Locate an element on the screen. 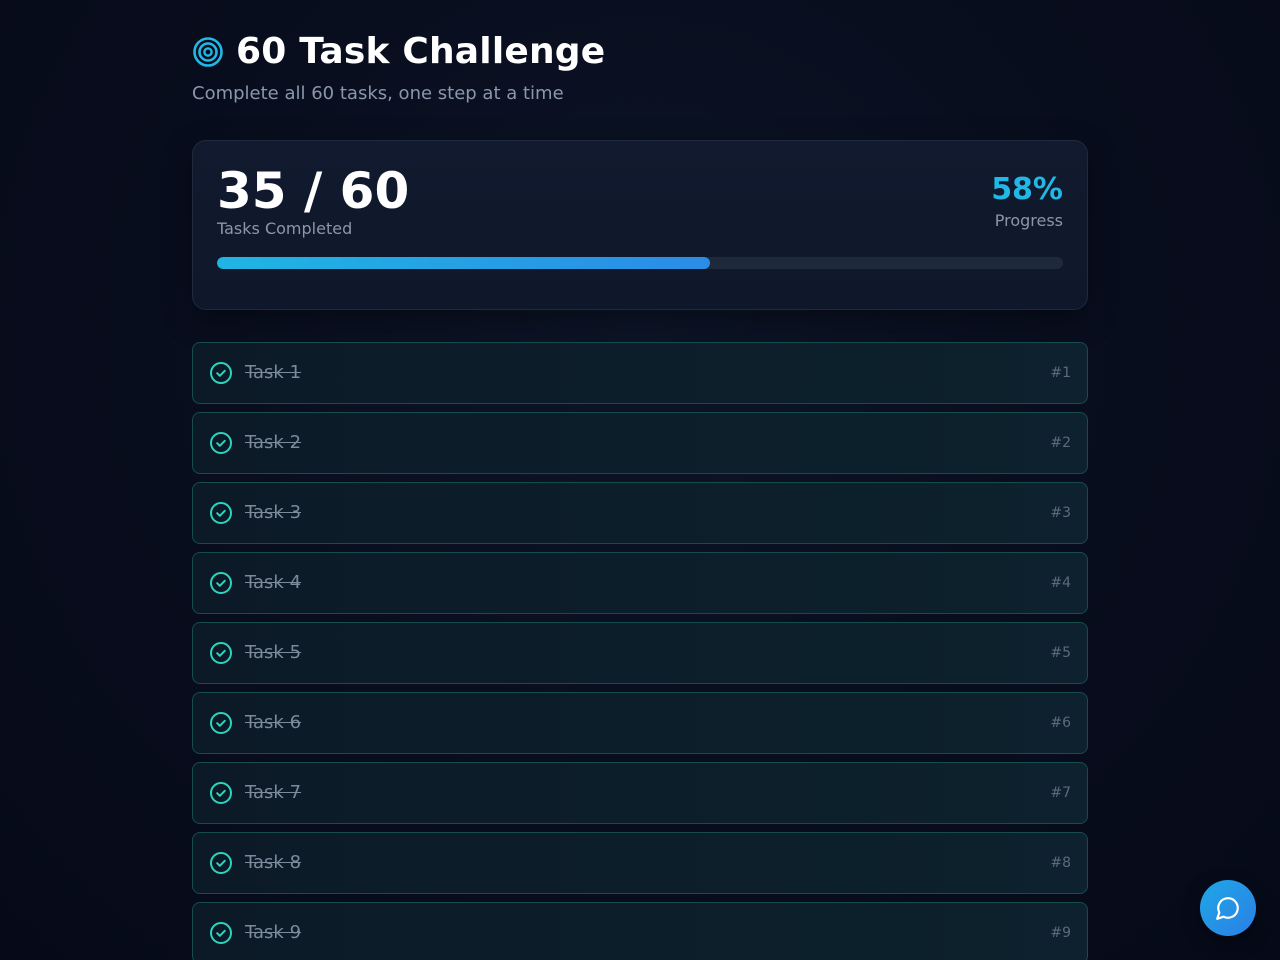 The image size is (1280, 960). task-label: Task 6 is located at coordinates (273, 722).